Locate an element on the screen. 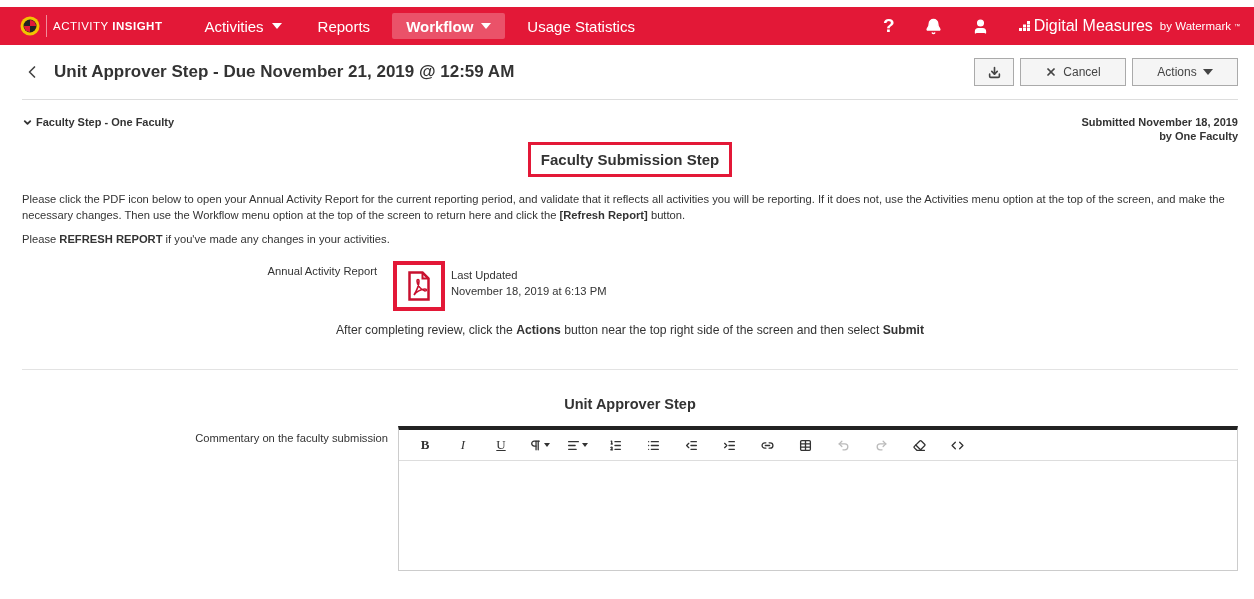 The width and height of the screenshot is (1254, 599). cancel-button: Cancel is located at coordinates (1073, 72).